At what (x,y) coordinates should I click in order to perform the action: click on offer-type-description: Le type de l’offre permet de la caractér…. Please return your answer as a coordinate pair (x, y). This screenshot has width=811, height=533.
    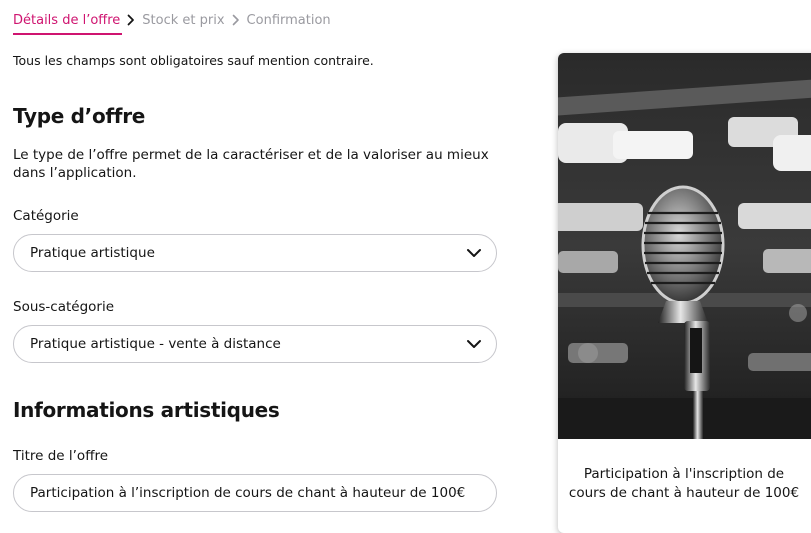
    Looking at the image, I should click on (251, 164).